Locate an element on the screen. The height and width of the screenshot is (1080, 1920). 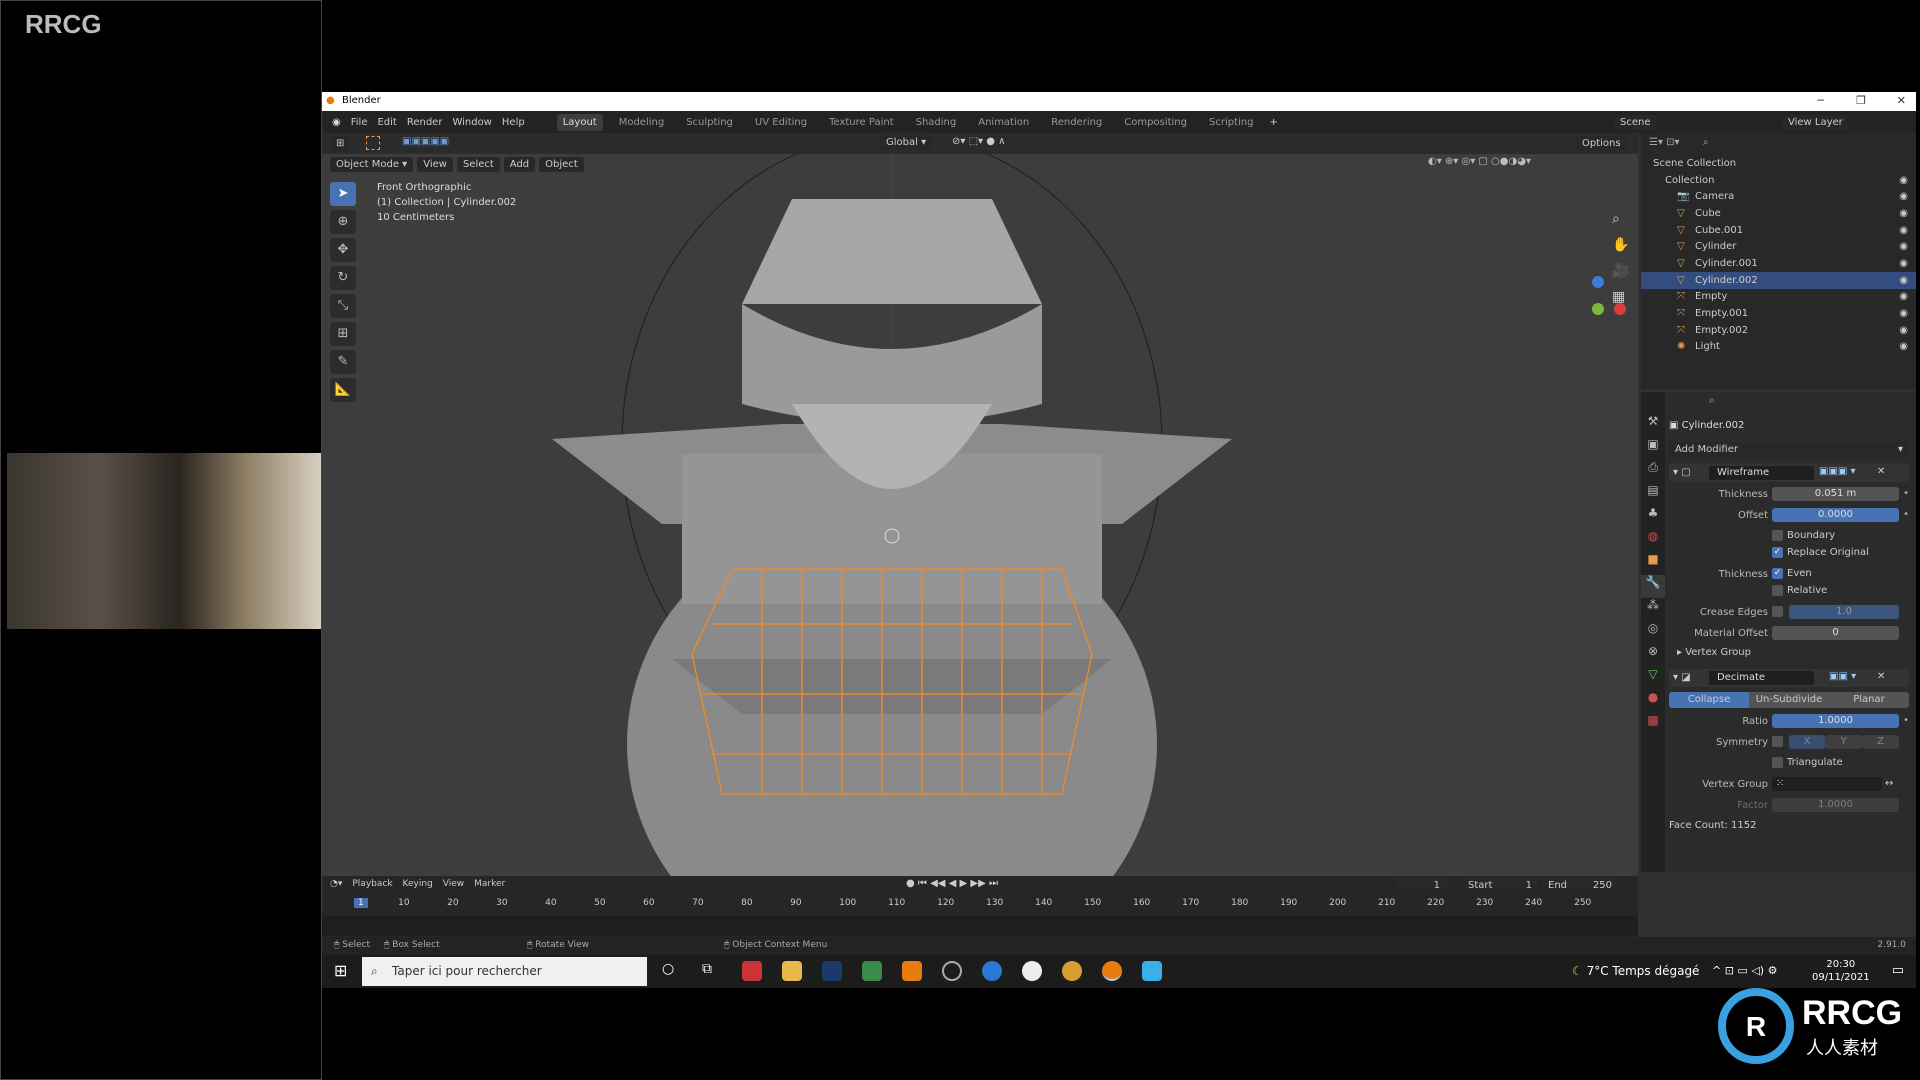
tab-rendering: Rendering is located at coordinates (1076, 122).